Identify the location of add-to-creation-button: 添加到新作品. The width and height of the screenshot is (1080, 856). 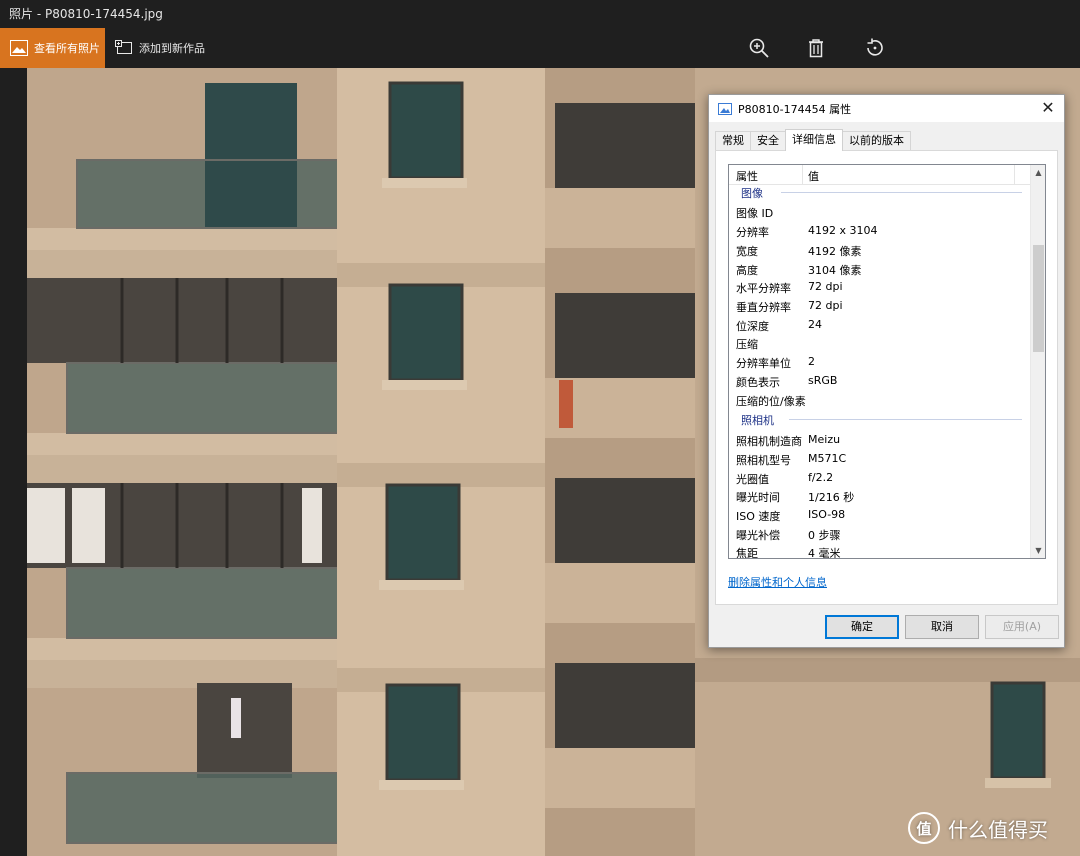
(160, 48).